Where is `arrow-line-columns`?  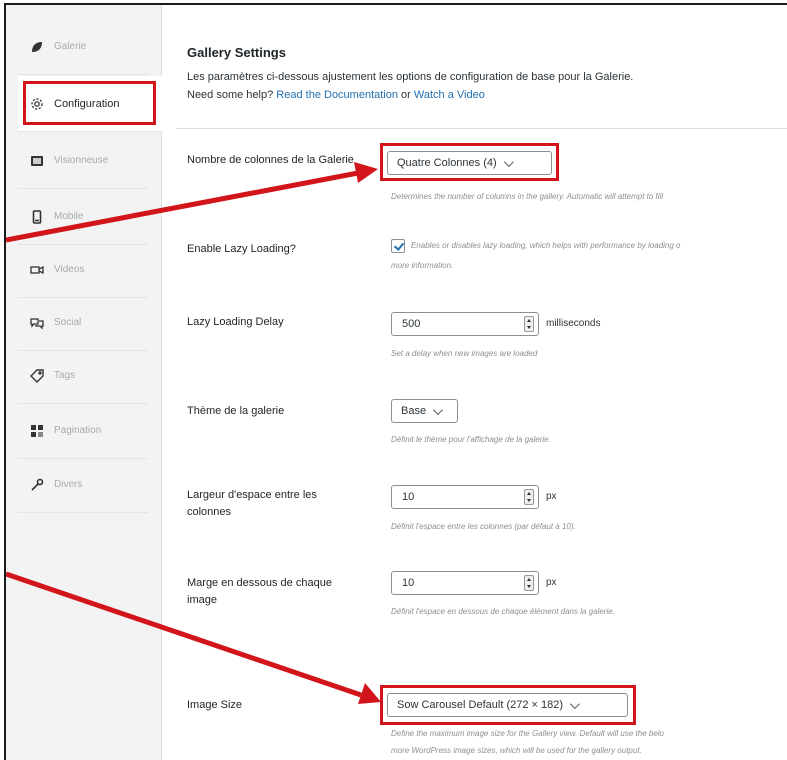
arrow-line-columns is located at coordinates (182, 206).